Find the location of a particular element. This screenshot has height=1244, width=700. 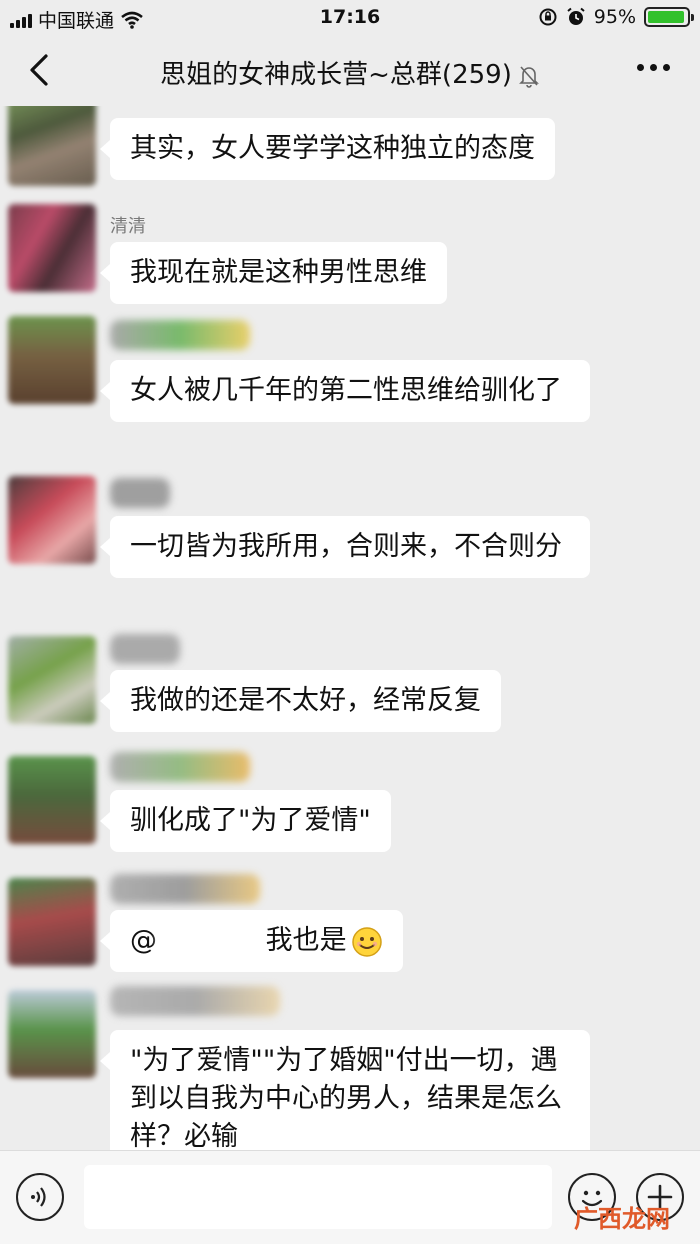

status-right: 95% is located at coordinates (616, 17).